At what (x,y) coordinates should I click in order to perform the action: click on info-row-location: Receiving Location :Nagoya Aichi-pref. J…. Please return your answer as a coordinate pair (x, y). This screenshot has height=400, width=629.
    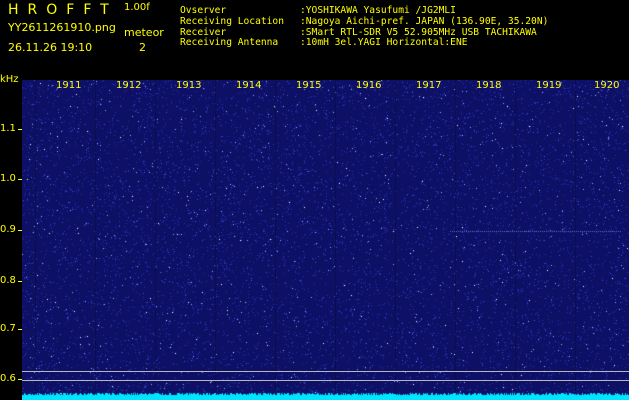
    Looking at the image, I should click on (364, 21).